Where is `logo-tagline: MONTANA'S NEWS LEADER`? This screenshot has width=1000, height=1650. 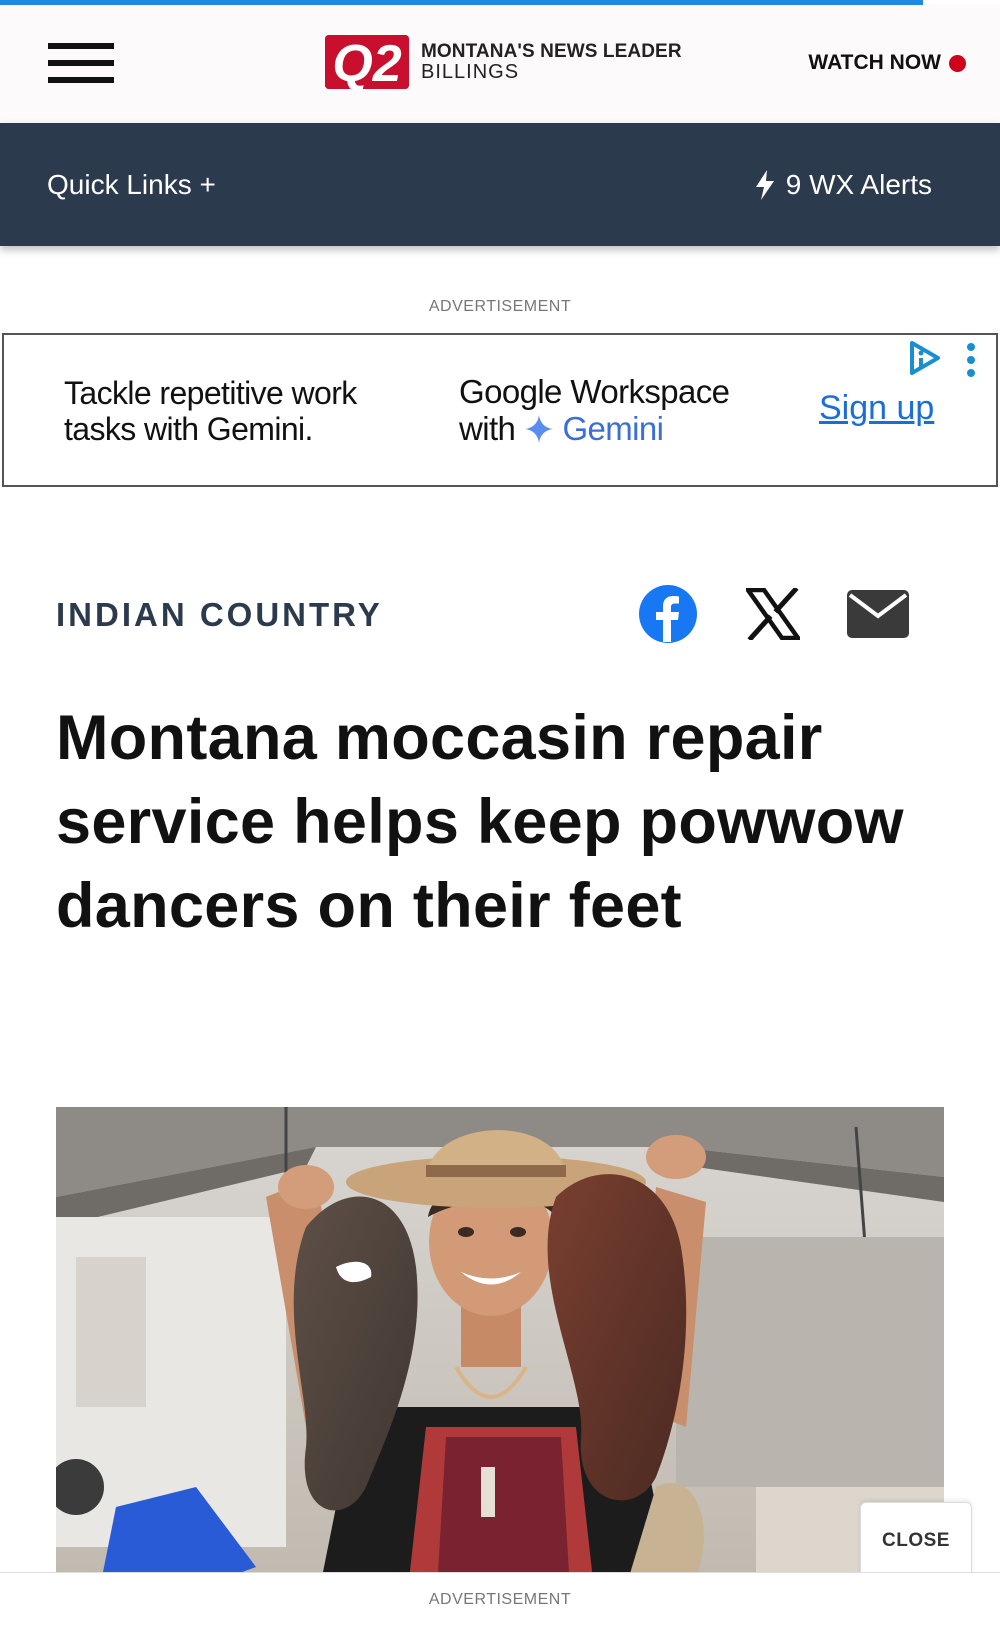
logo-tagline: MONTANA'S NEWS LEADER is located at coordinates (551, 51).